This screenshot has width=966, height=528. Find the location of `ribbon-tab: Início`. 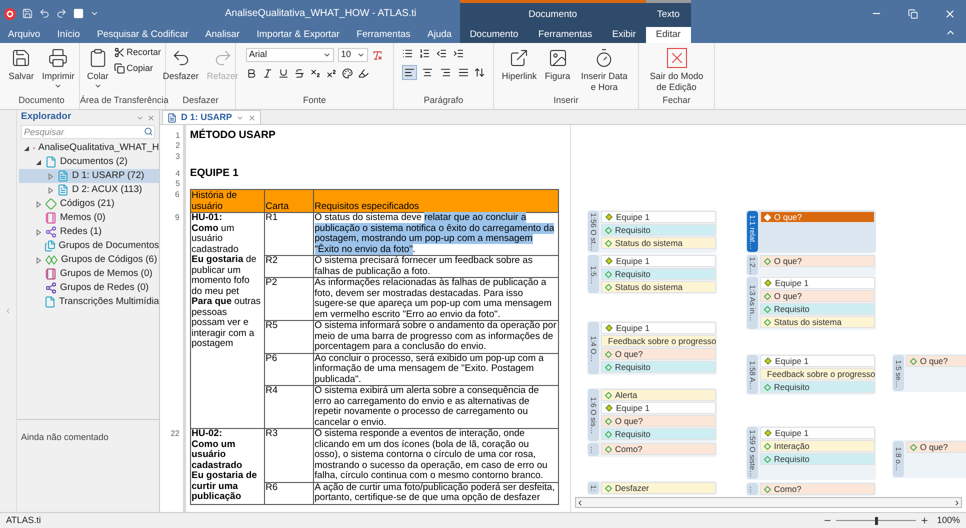

ribbon-tab: Início is located at coordinates (68, 35).